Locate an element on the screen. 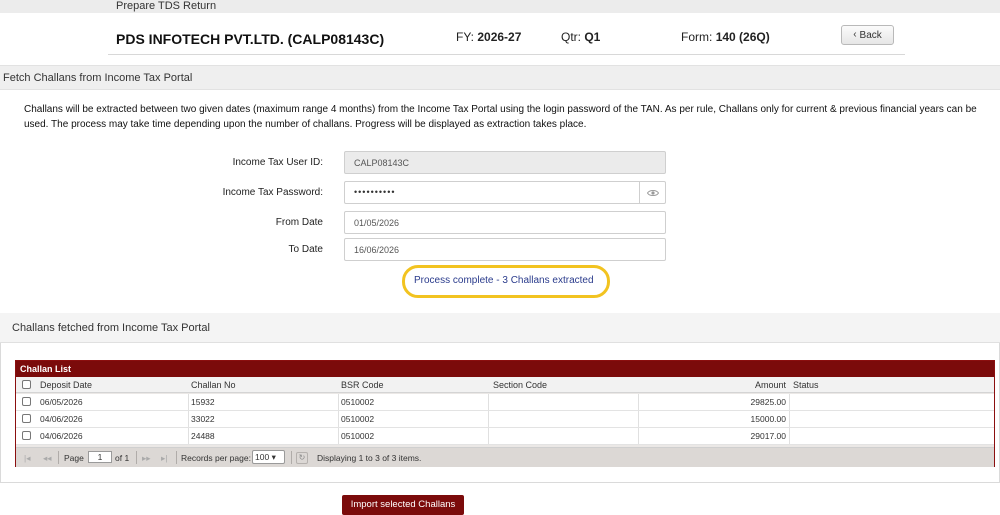 The image size is (1000, 515). from-date-label: From Date is located at coordinates (299, 222).